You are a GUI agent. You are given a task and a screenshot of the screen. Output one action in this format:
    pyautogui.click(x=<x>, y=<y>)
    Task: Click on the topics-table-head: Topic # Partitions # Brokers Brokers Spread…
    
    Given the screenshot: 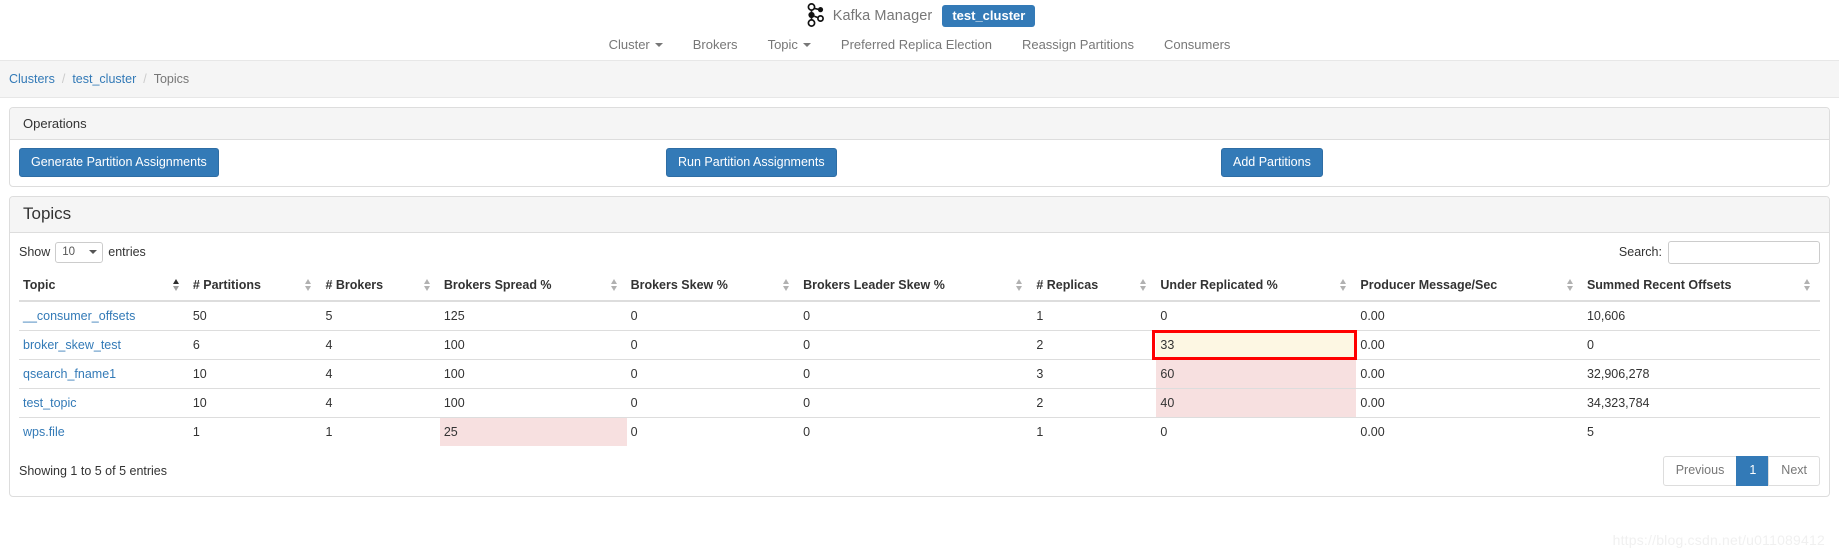 What is the action you would take?
    pyautogui.click(x=919, y=286)
    